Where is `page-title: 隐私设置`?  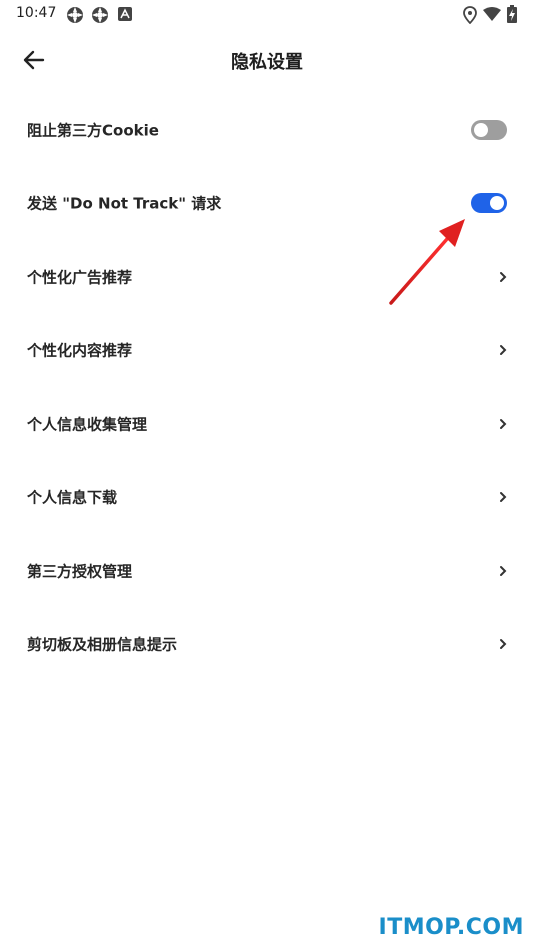
page-title: 隐私设置 is located at coordinates (267, 62).